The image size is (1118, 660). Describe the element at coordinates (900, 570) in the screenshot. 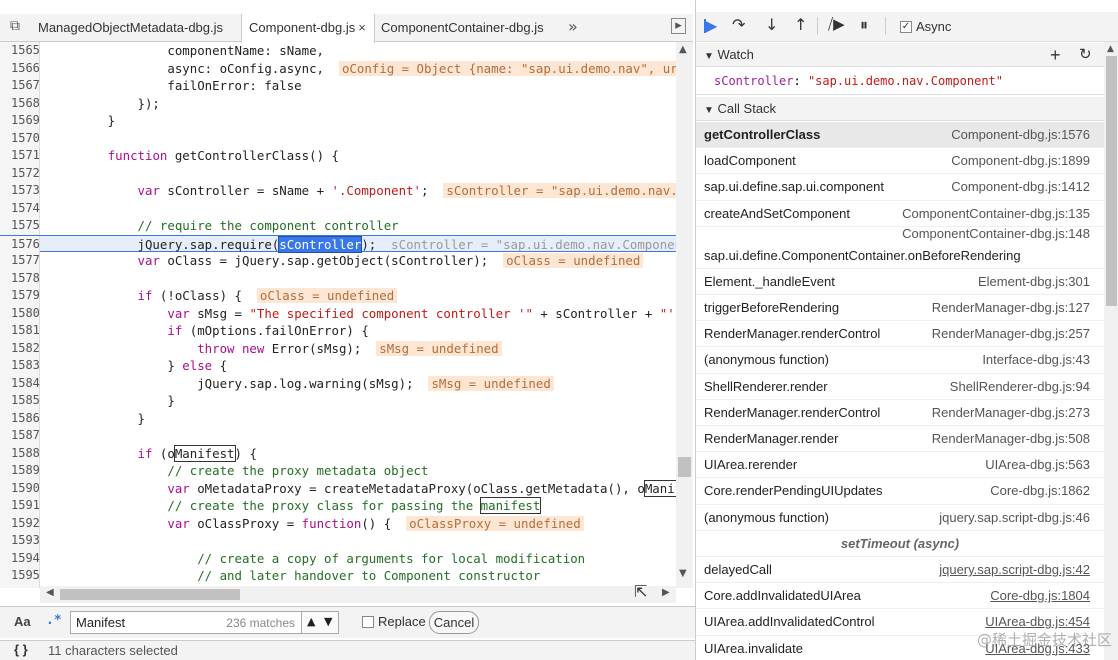

I see `call-frame: delayedCall jquery.sap.script-dbg.js:42` at that location.